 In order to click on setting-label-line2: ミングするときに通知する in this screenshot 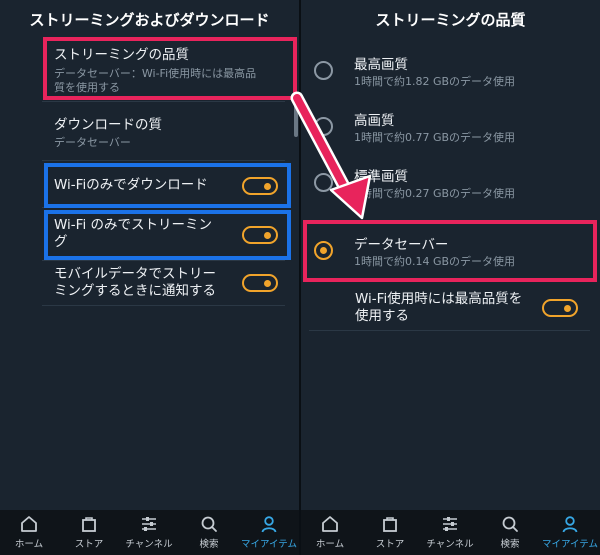, I will do `click(135, 291)`.